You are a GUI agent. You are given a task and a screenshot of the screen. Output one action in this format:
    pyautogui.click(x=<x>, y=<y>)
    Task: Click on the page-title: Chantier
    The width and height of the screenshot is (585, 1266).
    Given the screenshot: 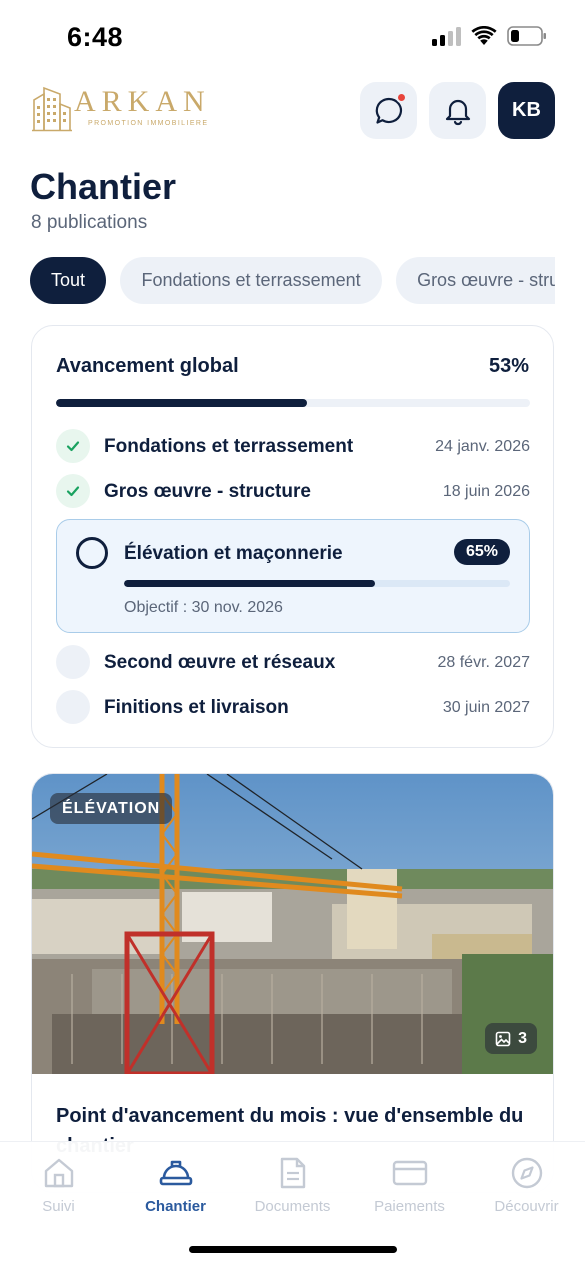 What is the action you would take?
    pyautogui.click(x=103, y=186)
    